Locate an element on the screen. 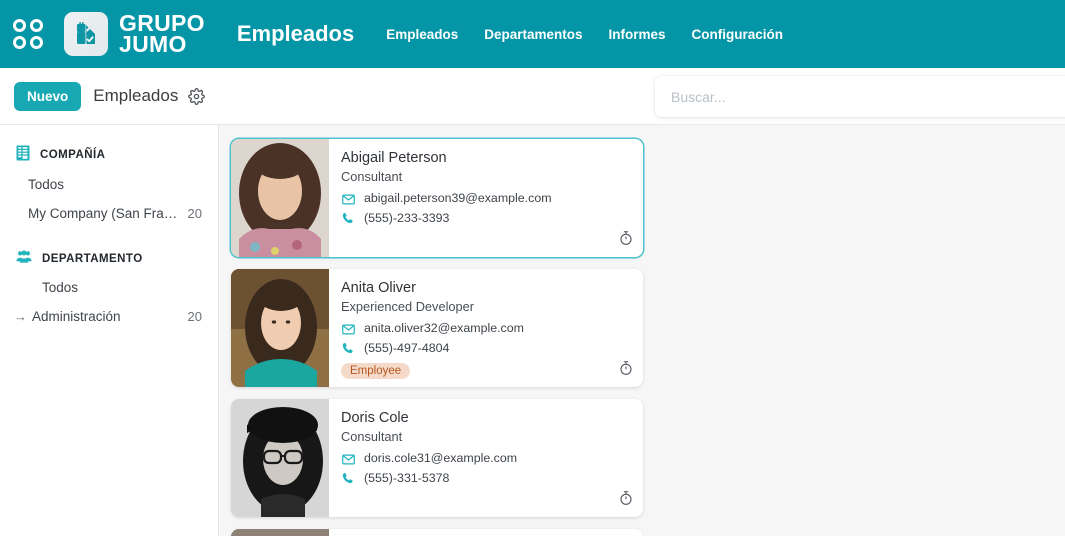 This screenshot has height=536, width=1065. employee-phone-row: (555)-497-4804 is located at coordinates (486, 348).